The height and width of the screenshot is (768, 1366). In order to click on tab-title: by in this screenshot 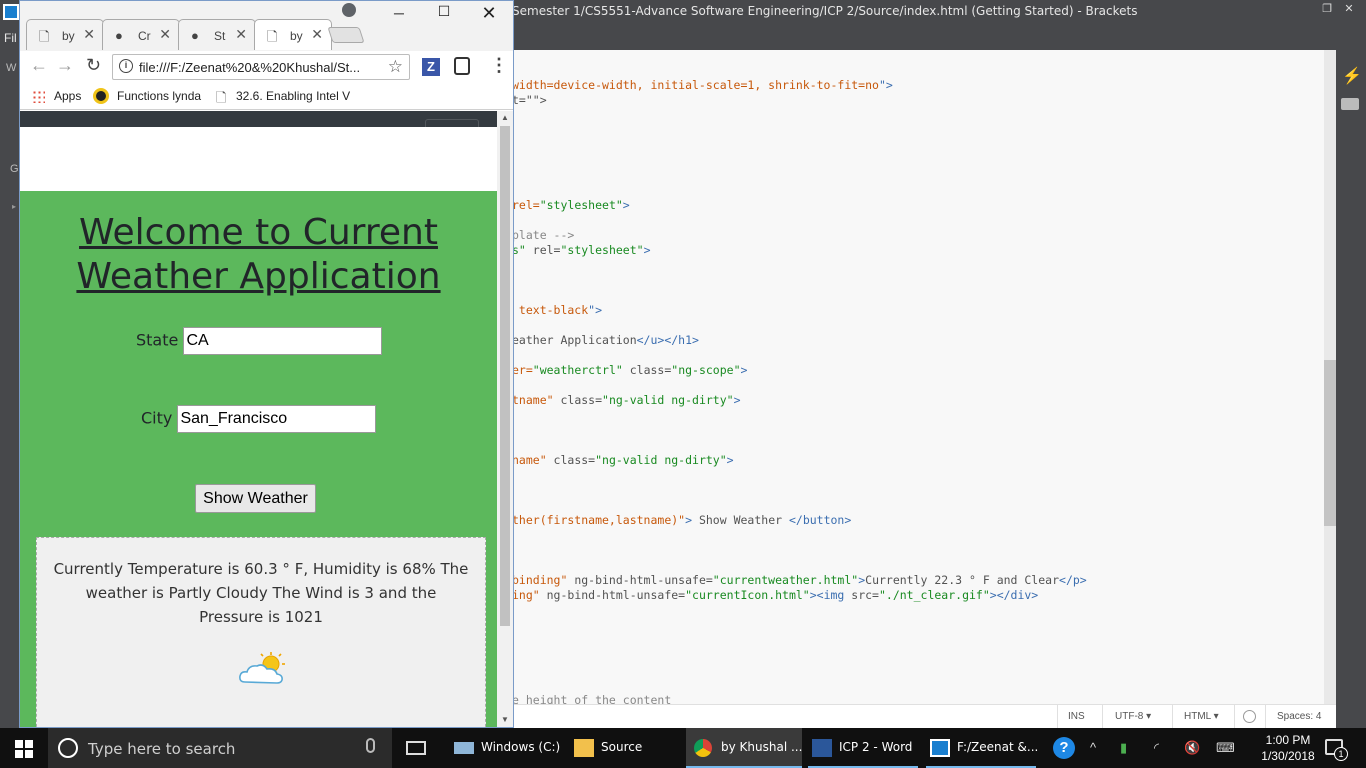, I will do `click(68, 36)`.